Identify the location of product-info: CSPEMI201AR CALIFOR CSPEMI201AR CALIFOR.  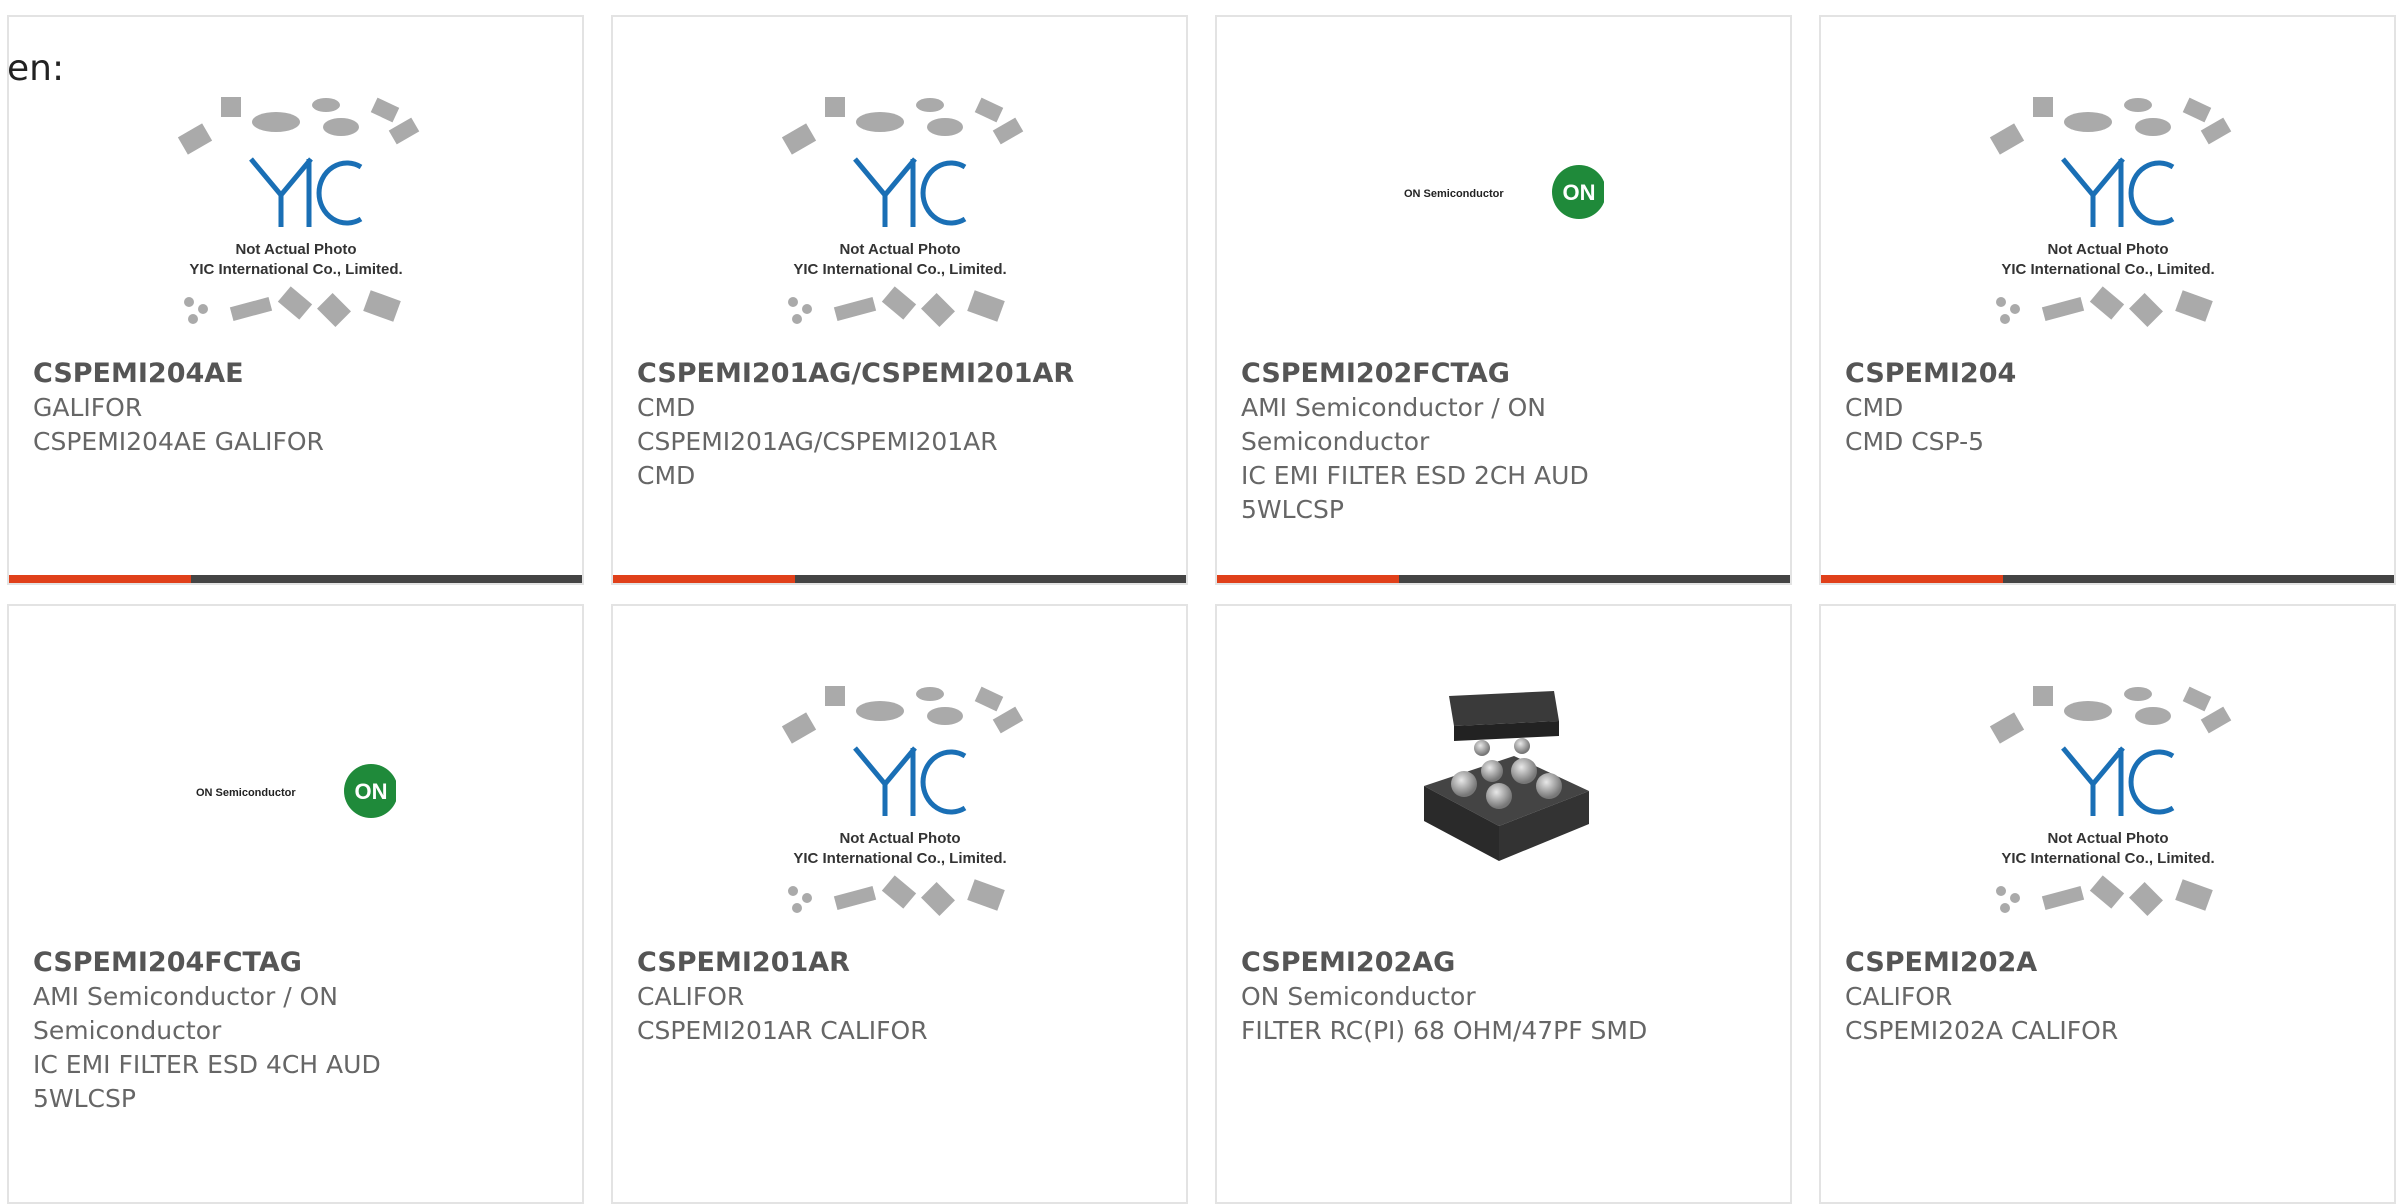
(901, 997).